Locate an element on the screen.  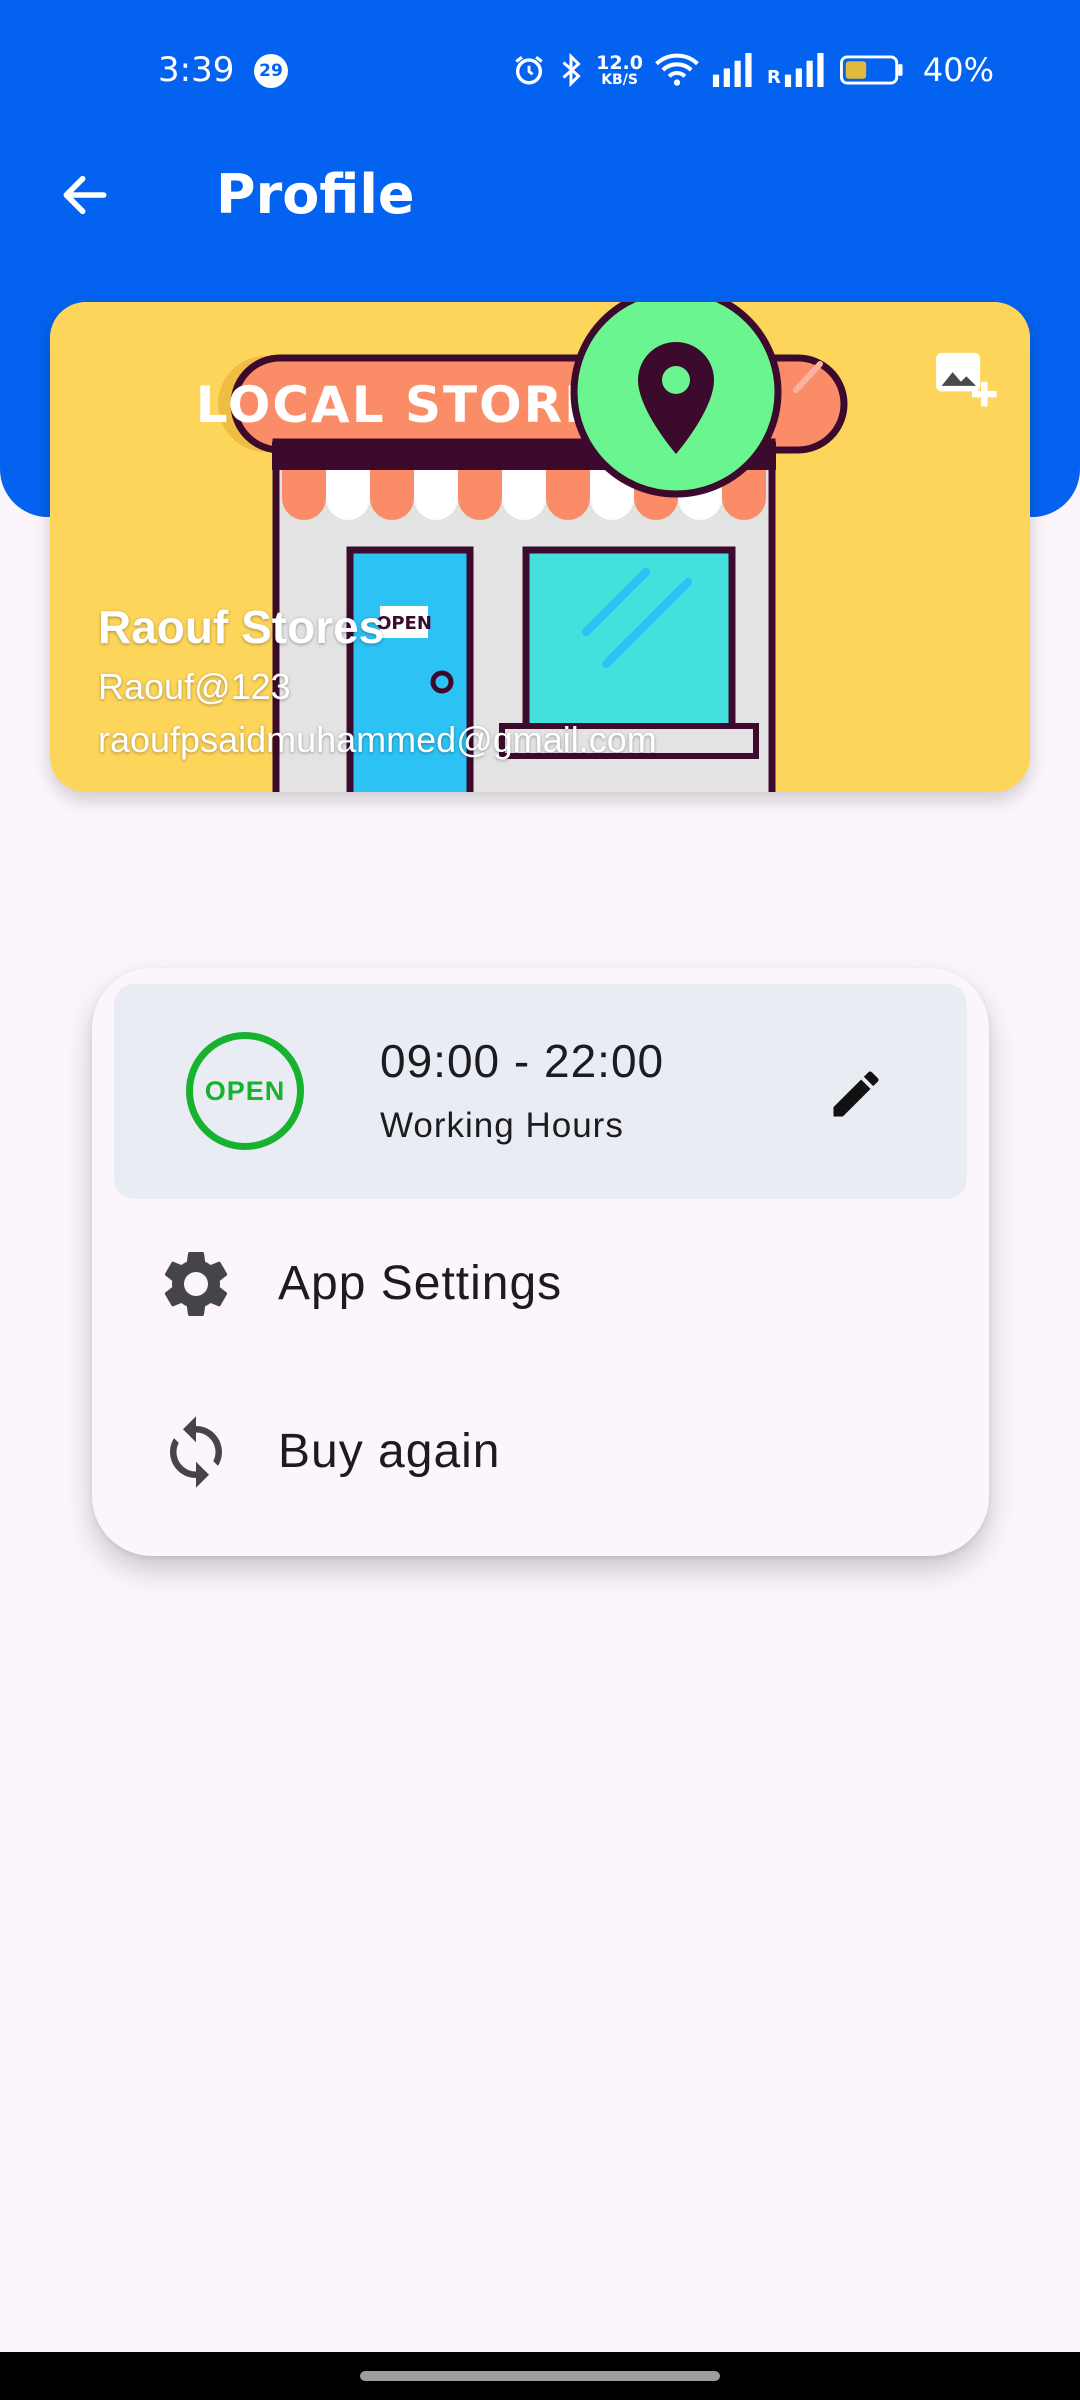
battery-percent: 40% is located at coordinates (958, 70).